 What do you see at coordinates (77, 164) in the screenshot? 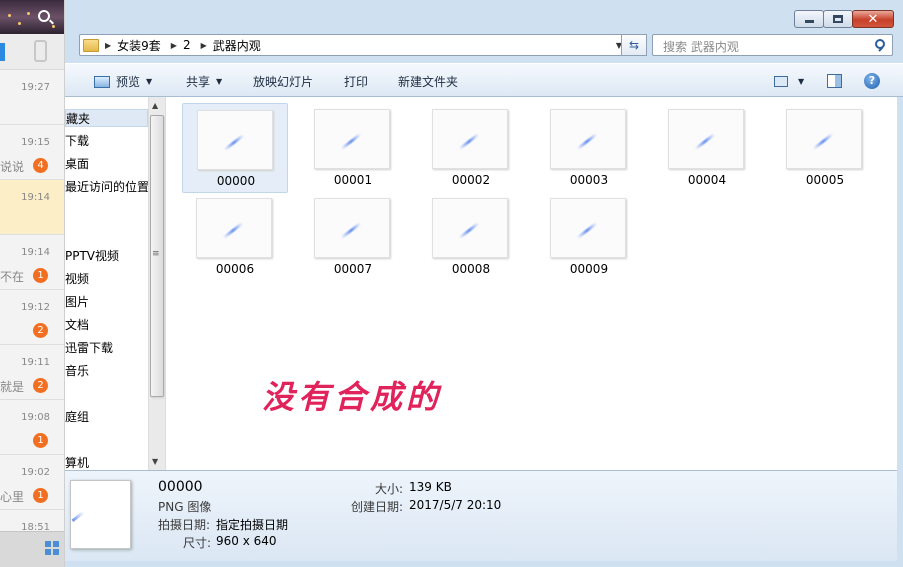
I see `nav-item: 桌面` at bounding box center [77, 164].